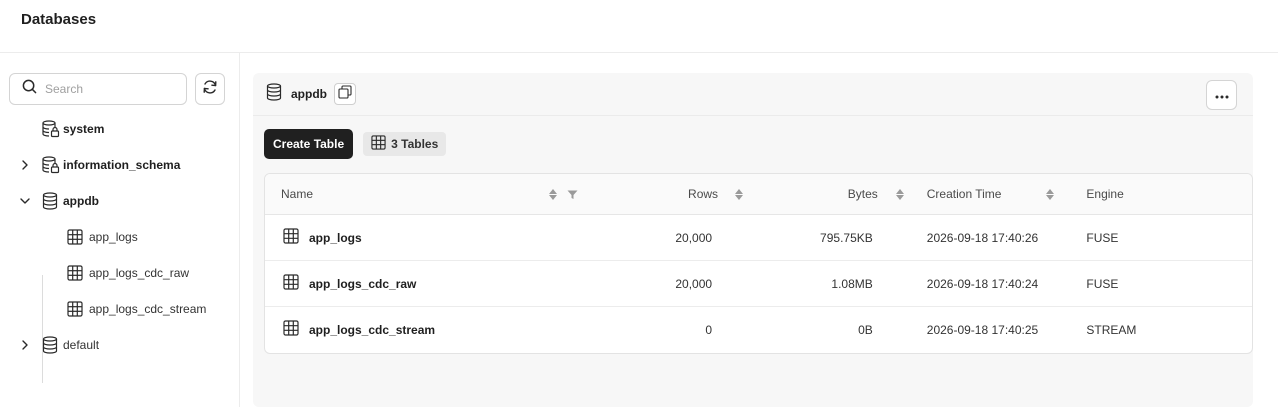 This screenshot has width=1278, height=407. Describe the element at coordinates (1158, 194) in the screenshot. I see `column-header-engine: Engine` at that location.